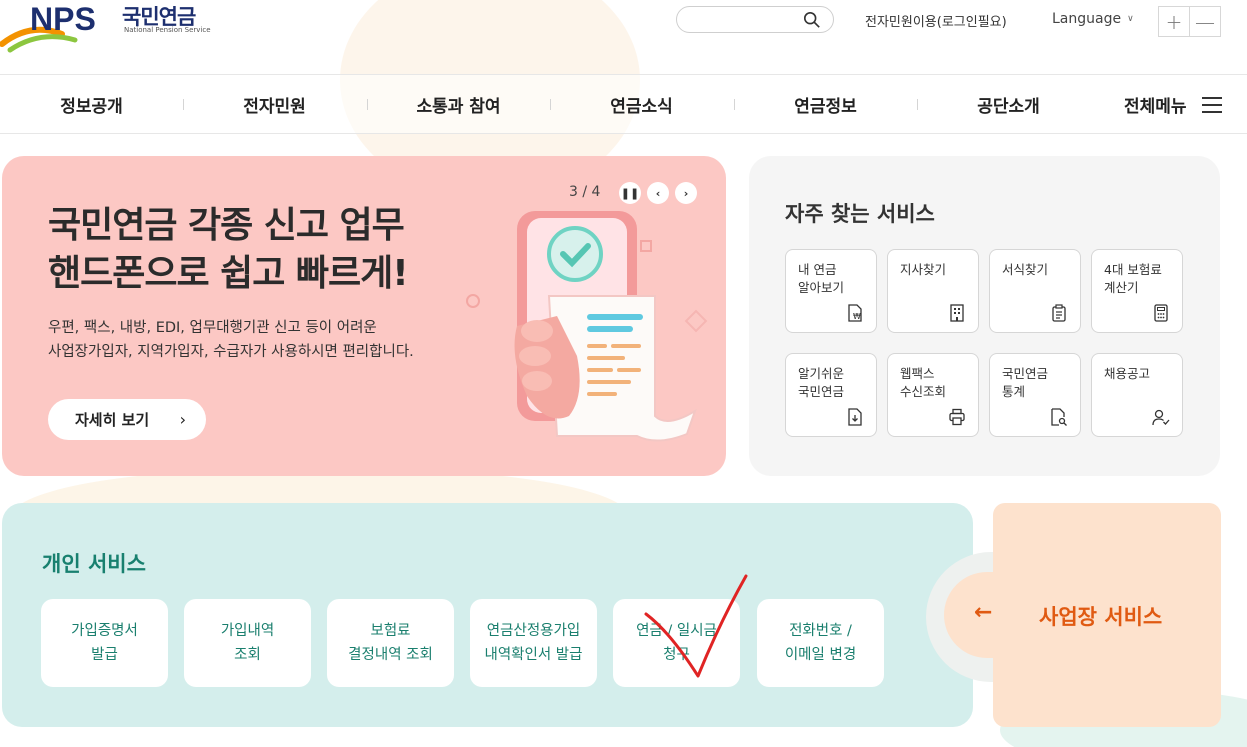 This screenshot has width=1247, height=747. Describe the element at coordinates (94, 564) in the screenshot. I see `personal-services-title: 개인 서비스` at that location.